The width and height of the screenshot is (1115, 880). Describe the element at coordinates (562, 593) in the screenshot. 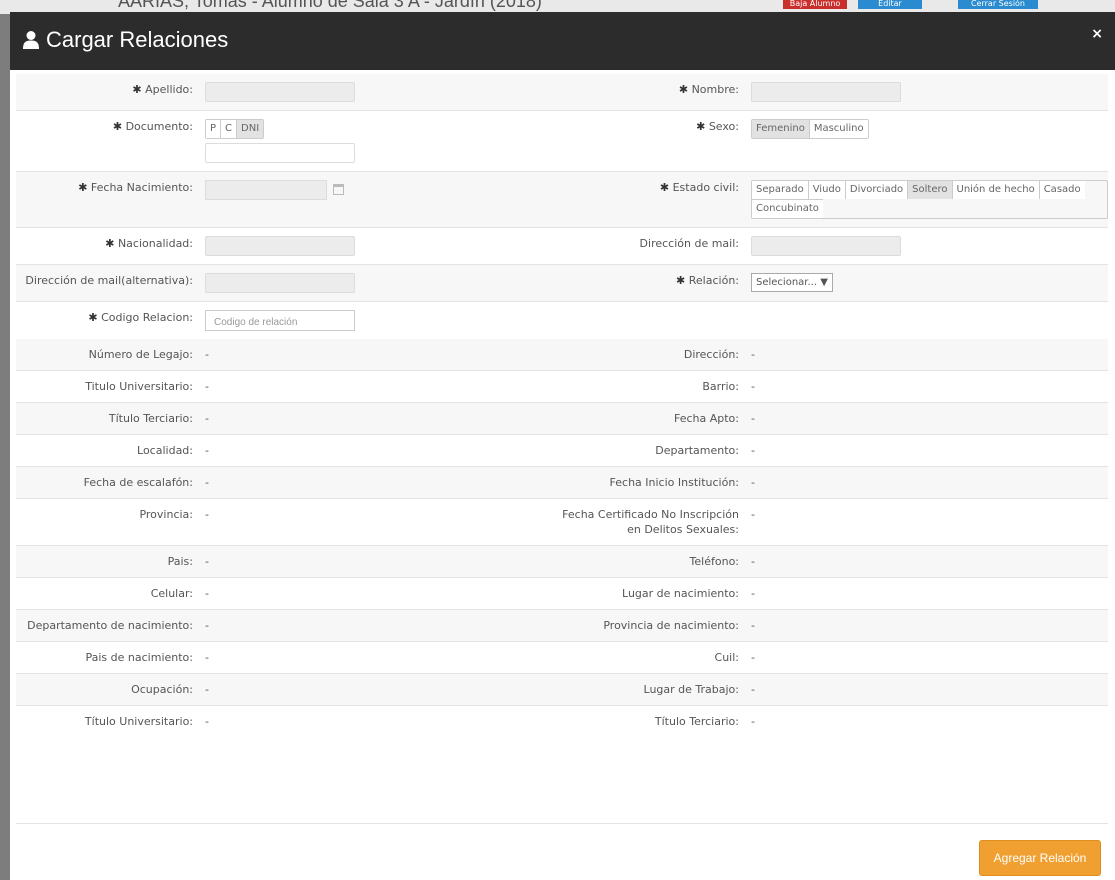

I see `info-row: Celular: - Lugar de nacimiento: -` at that location.